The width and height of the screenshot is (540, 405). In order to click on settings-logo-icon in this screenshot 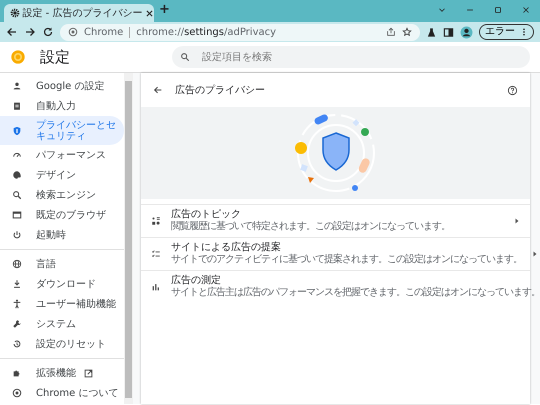, I will do `click(18, 57)`.